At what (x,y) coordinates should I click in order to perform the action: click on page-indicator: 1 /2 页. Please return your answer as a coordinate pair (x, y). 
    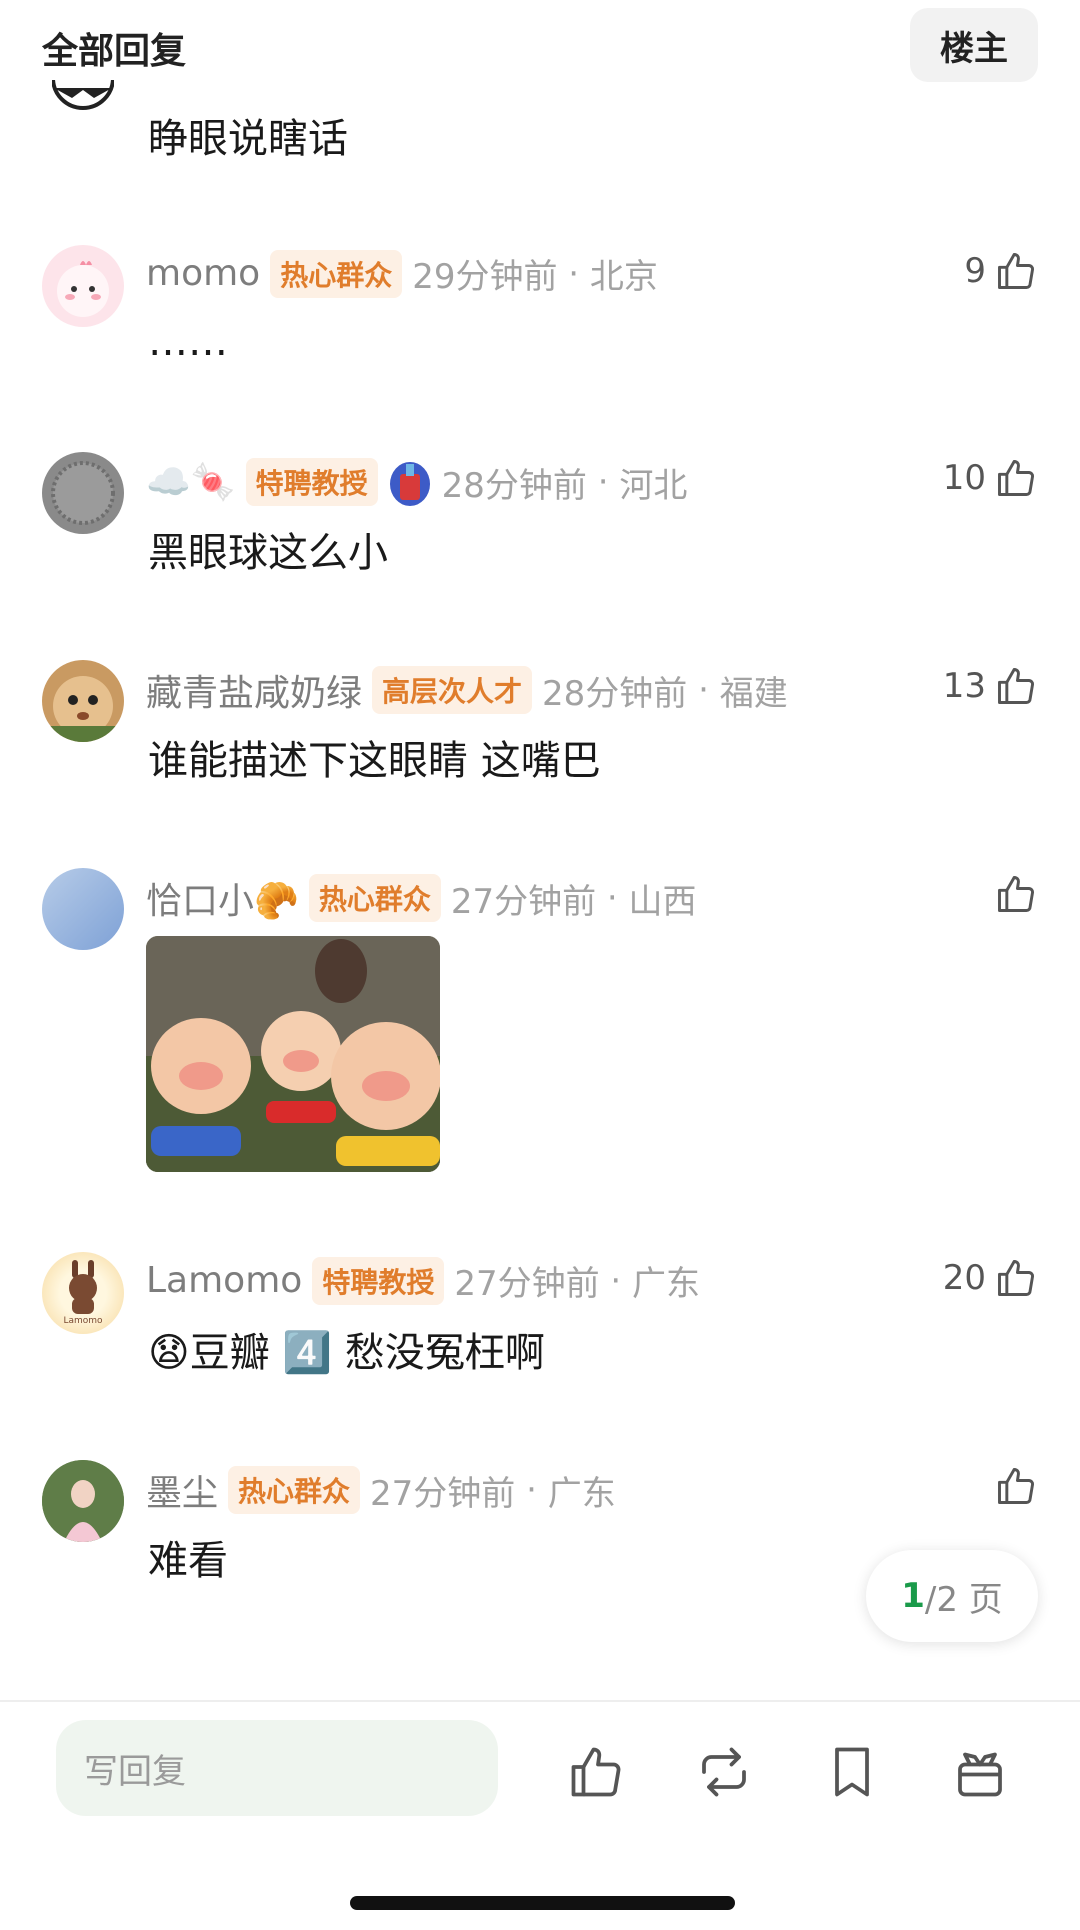
    Looking at the image, I should click on (952, 1596).